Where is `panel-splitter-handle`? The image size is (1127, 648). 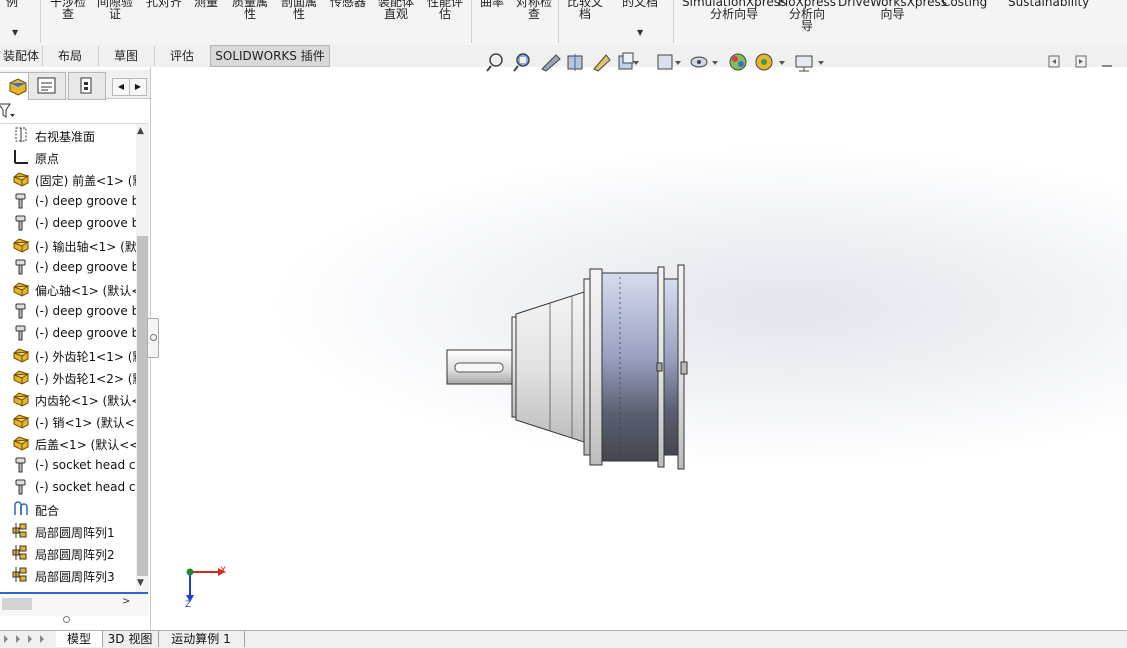 panel-splitter-handle is located at coordinates (66, 619).